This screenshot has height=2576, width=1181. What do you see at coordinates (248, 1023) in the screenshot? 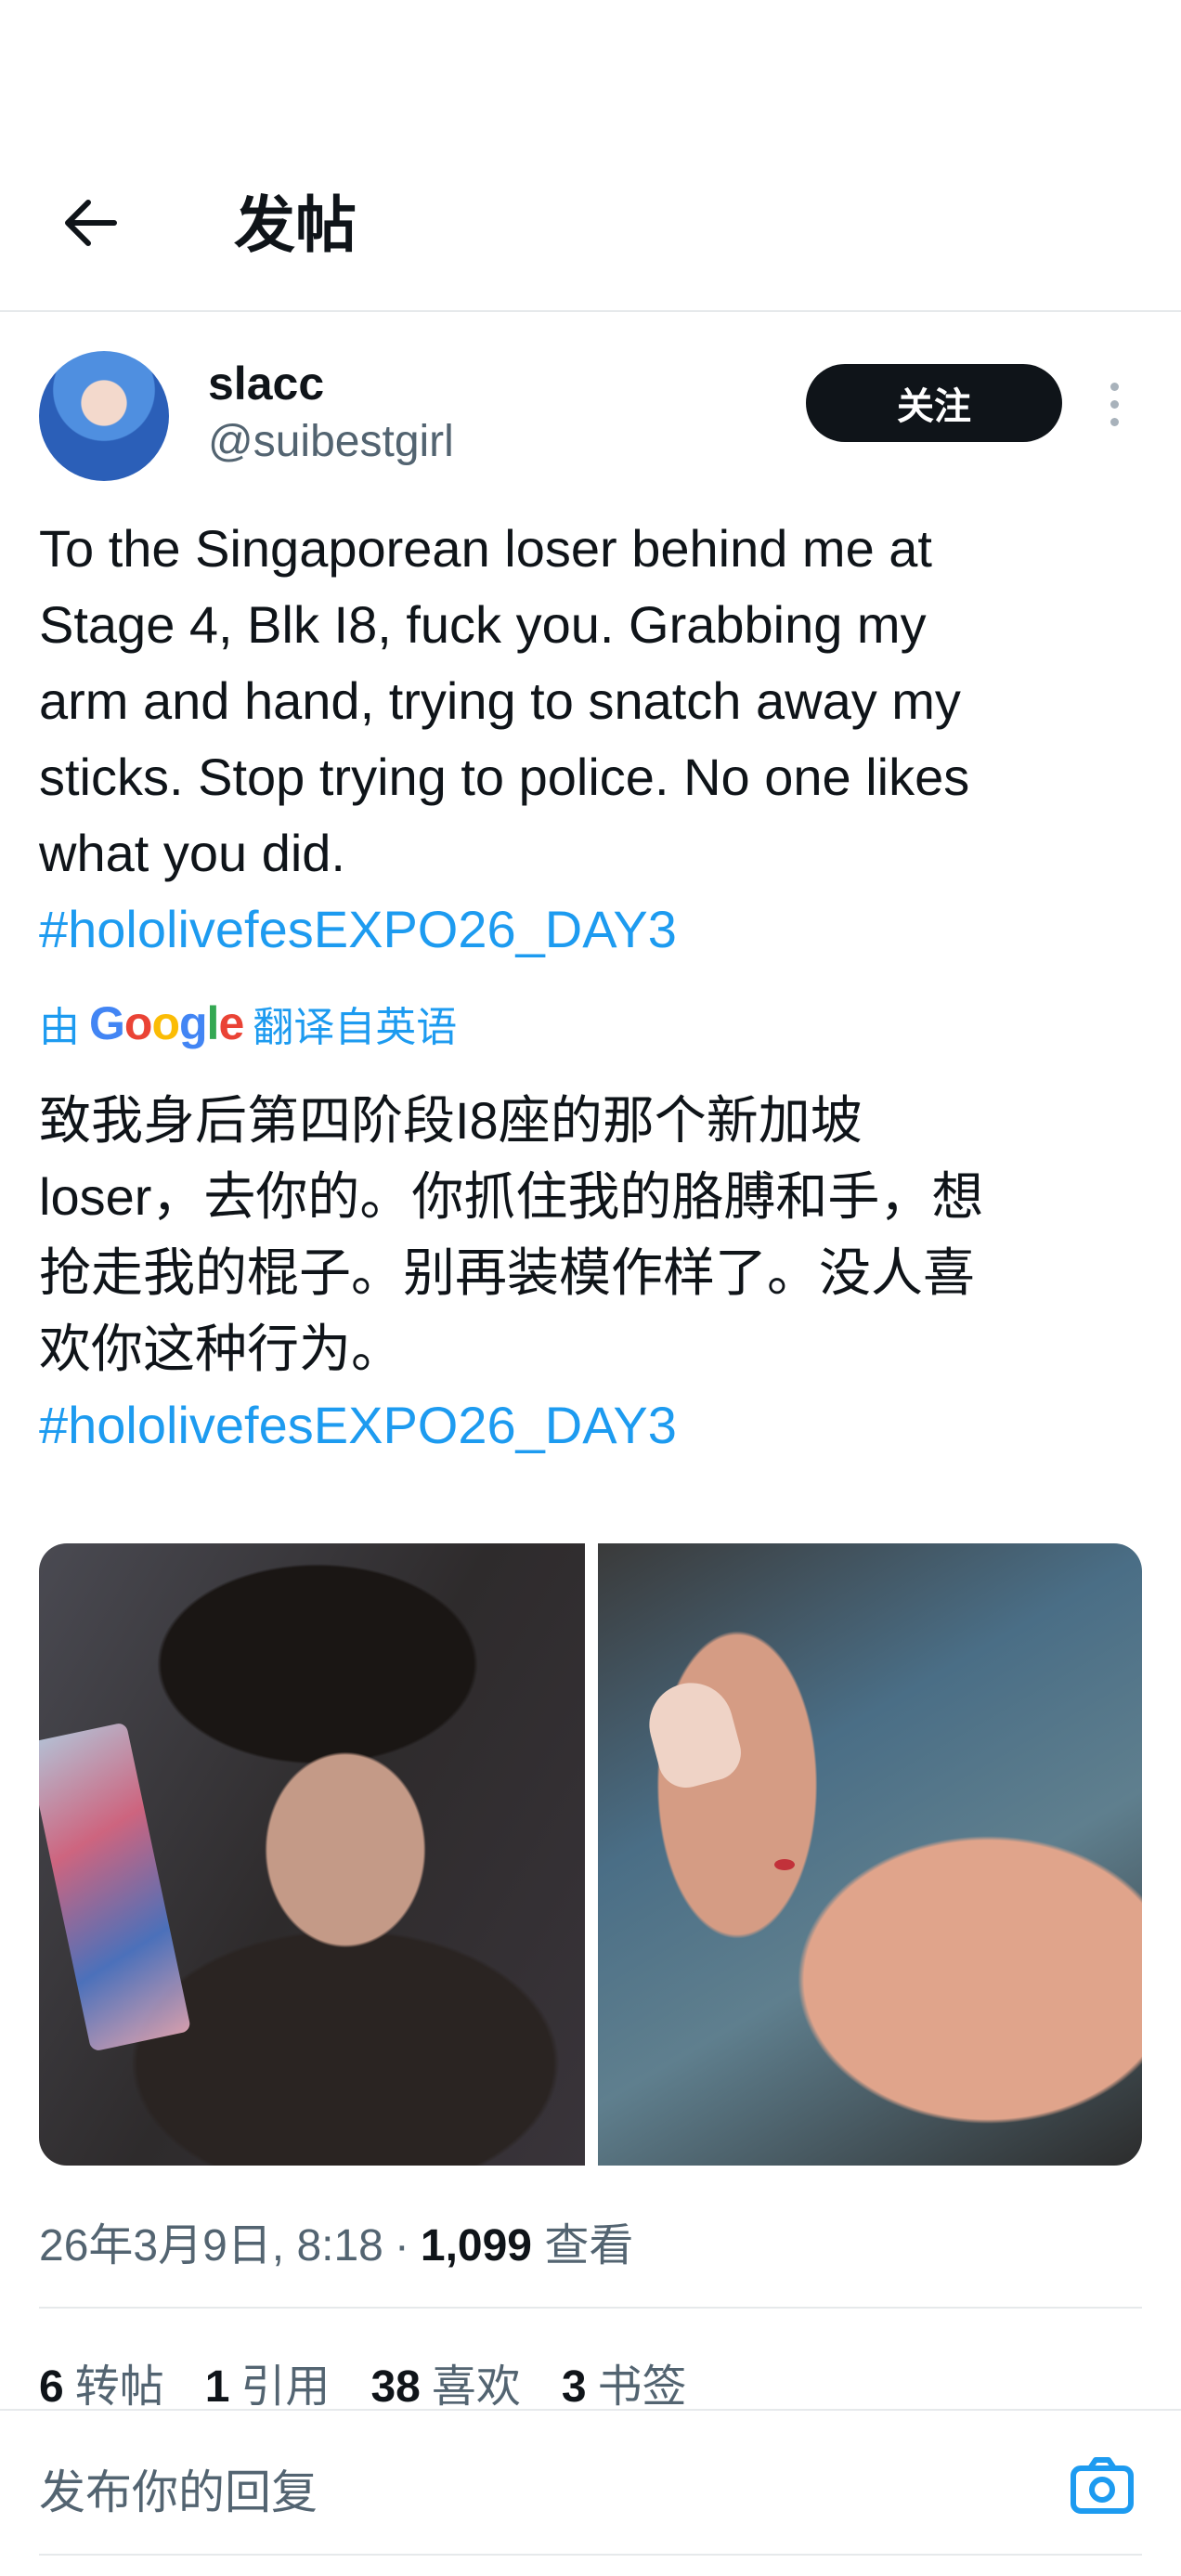
I see `translation-attribution: 由 Google 翻译自英语` at bounding box center [248, 1023].